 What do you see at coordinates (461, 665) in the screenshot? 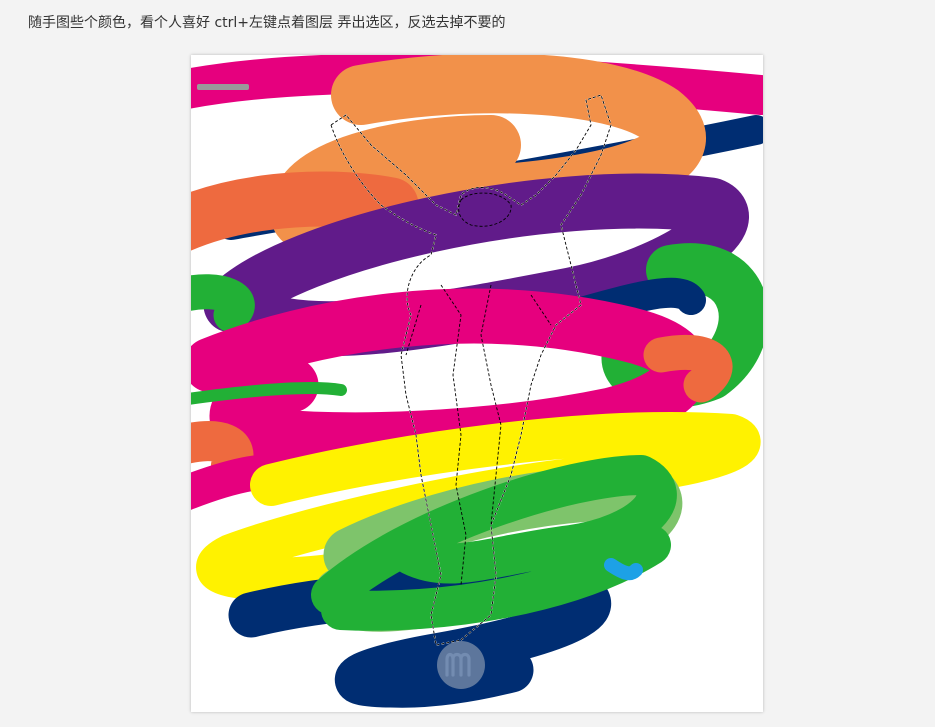
I see `watermark-logo-icon` at bounding box center [461, 665].